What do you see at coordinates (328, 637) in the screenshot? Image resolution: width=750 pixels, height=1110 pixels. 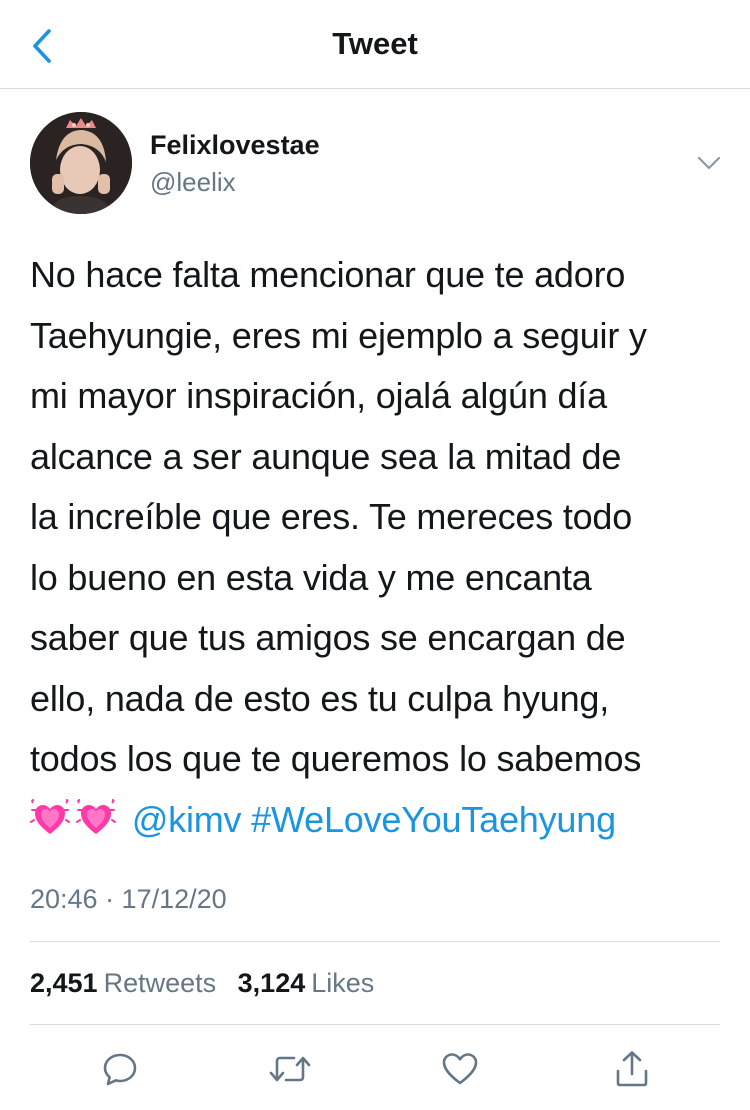 I see `tweet-text-line: saber que tus amigos se encargan de` at bounding box center [328, 637].